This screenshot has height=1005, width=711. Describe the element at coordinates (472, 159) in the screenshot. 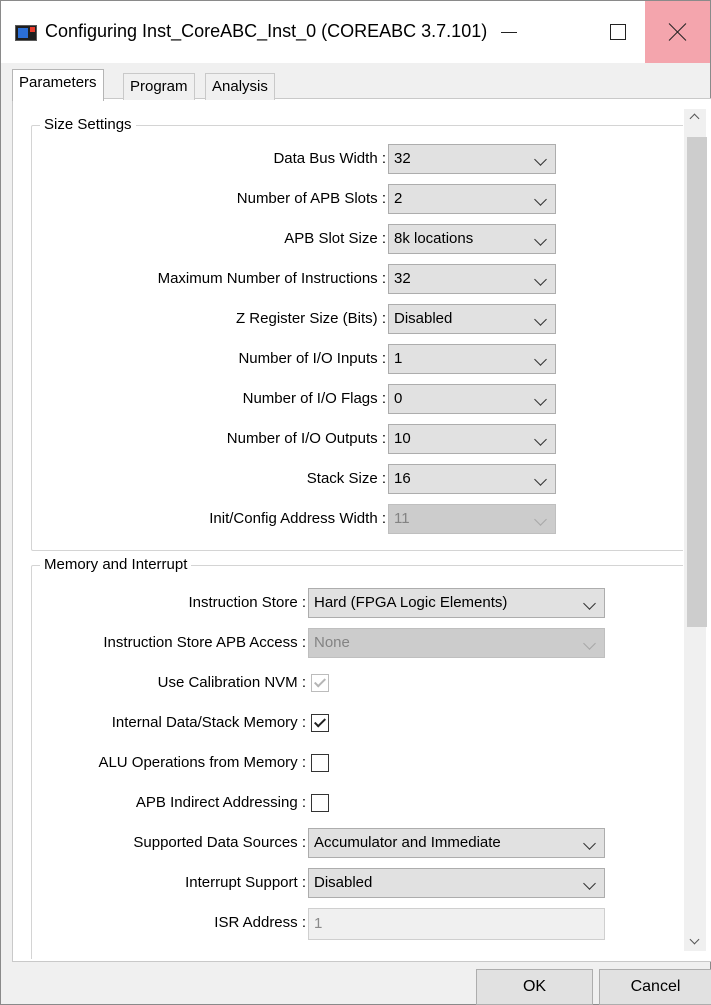

I see `data-bus-width-select: 32` at that location.